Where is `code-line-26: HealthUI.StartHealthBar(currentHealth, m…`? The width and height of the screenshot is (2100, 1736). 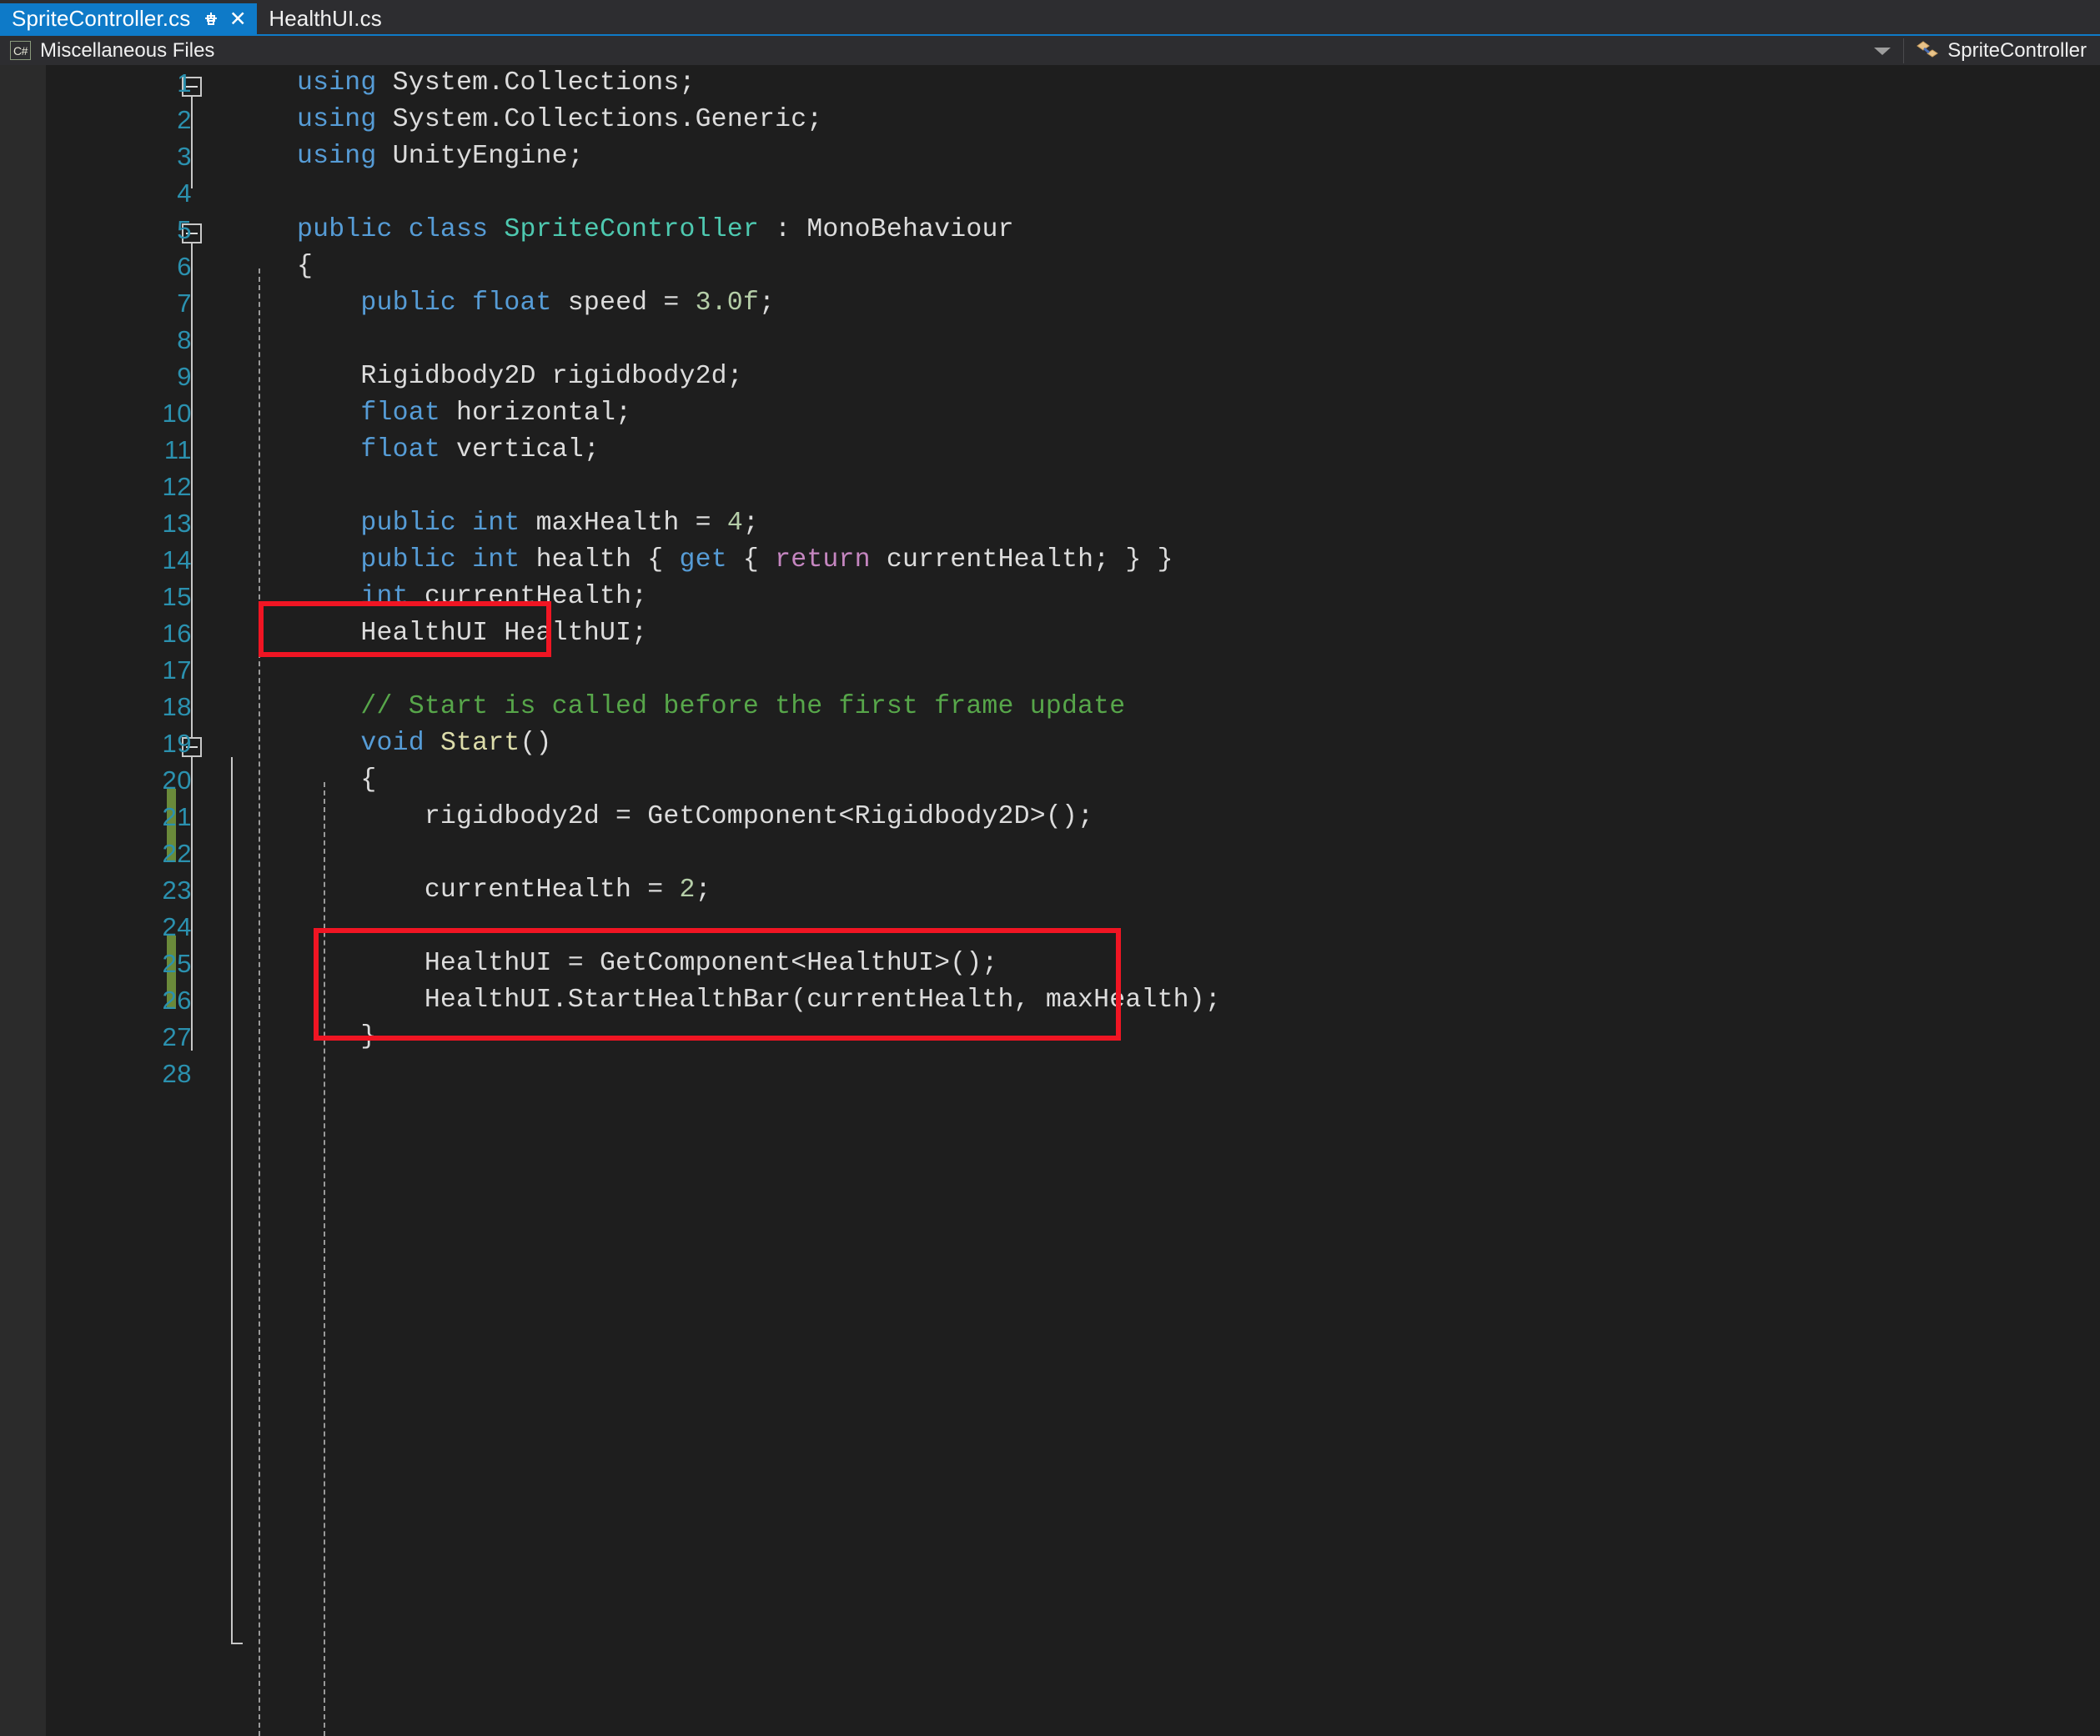 code-line-26: HealthUI.StartHealthBar(currentHealth, m… is located at coordinates (759, 1000).